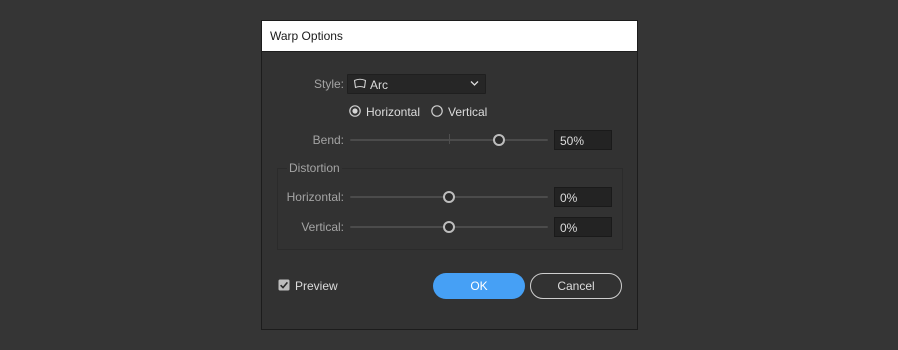 The width and height of the screenshot is (898, 350). Describe the element at coordinates (479, 286) in the screenshot. I see `ok-button: OK` at that location.